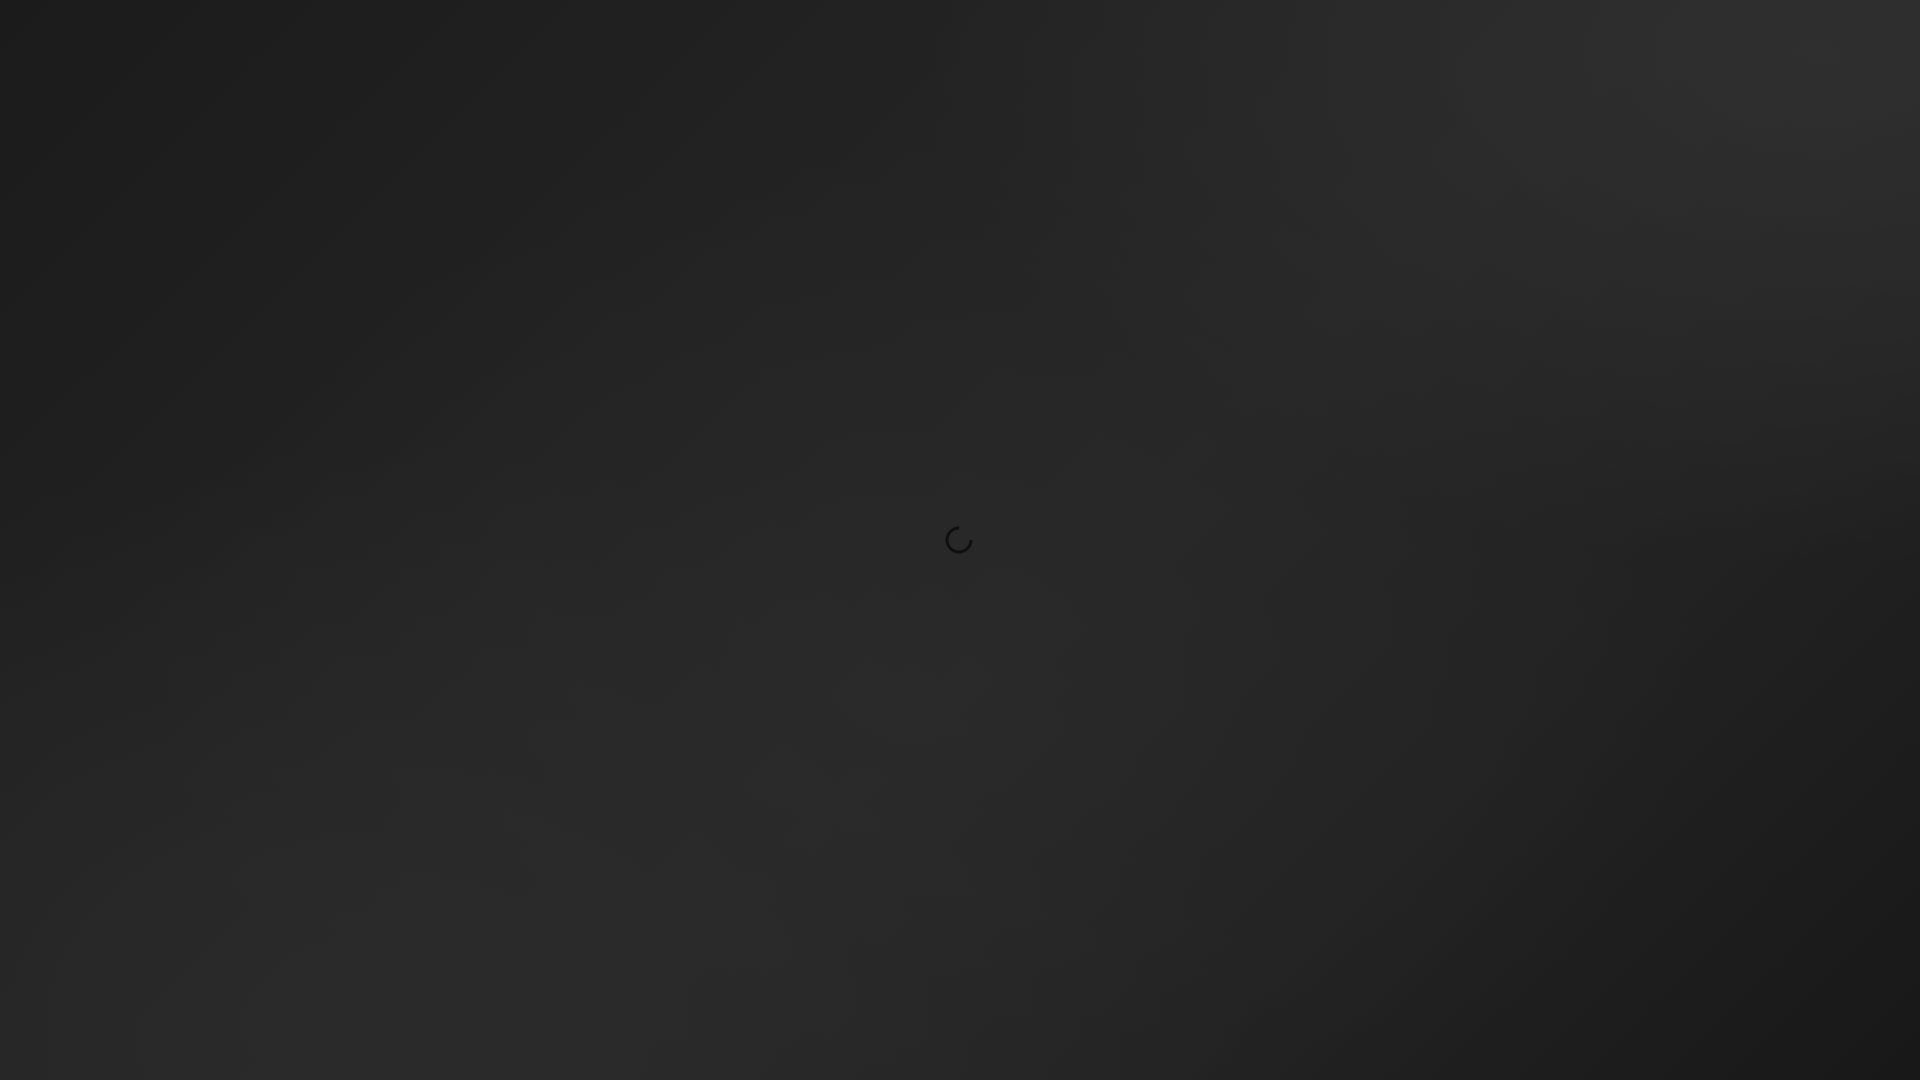  I want to click on loading-spinner-icon, so click(959, 540).